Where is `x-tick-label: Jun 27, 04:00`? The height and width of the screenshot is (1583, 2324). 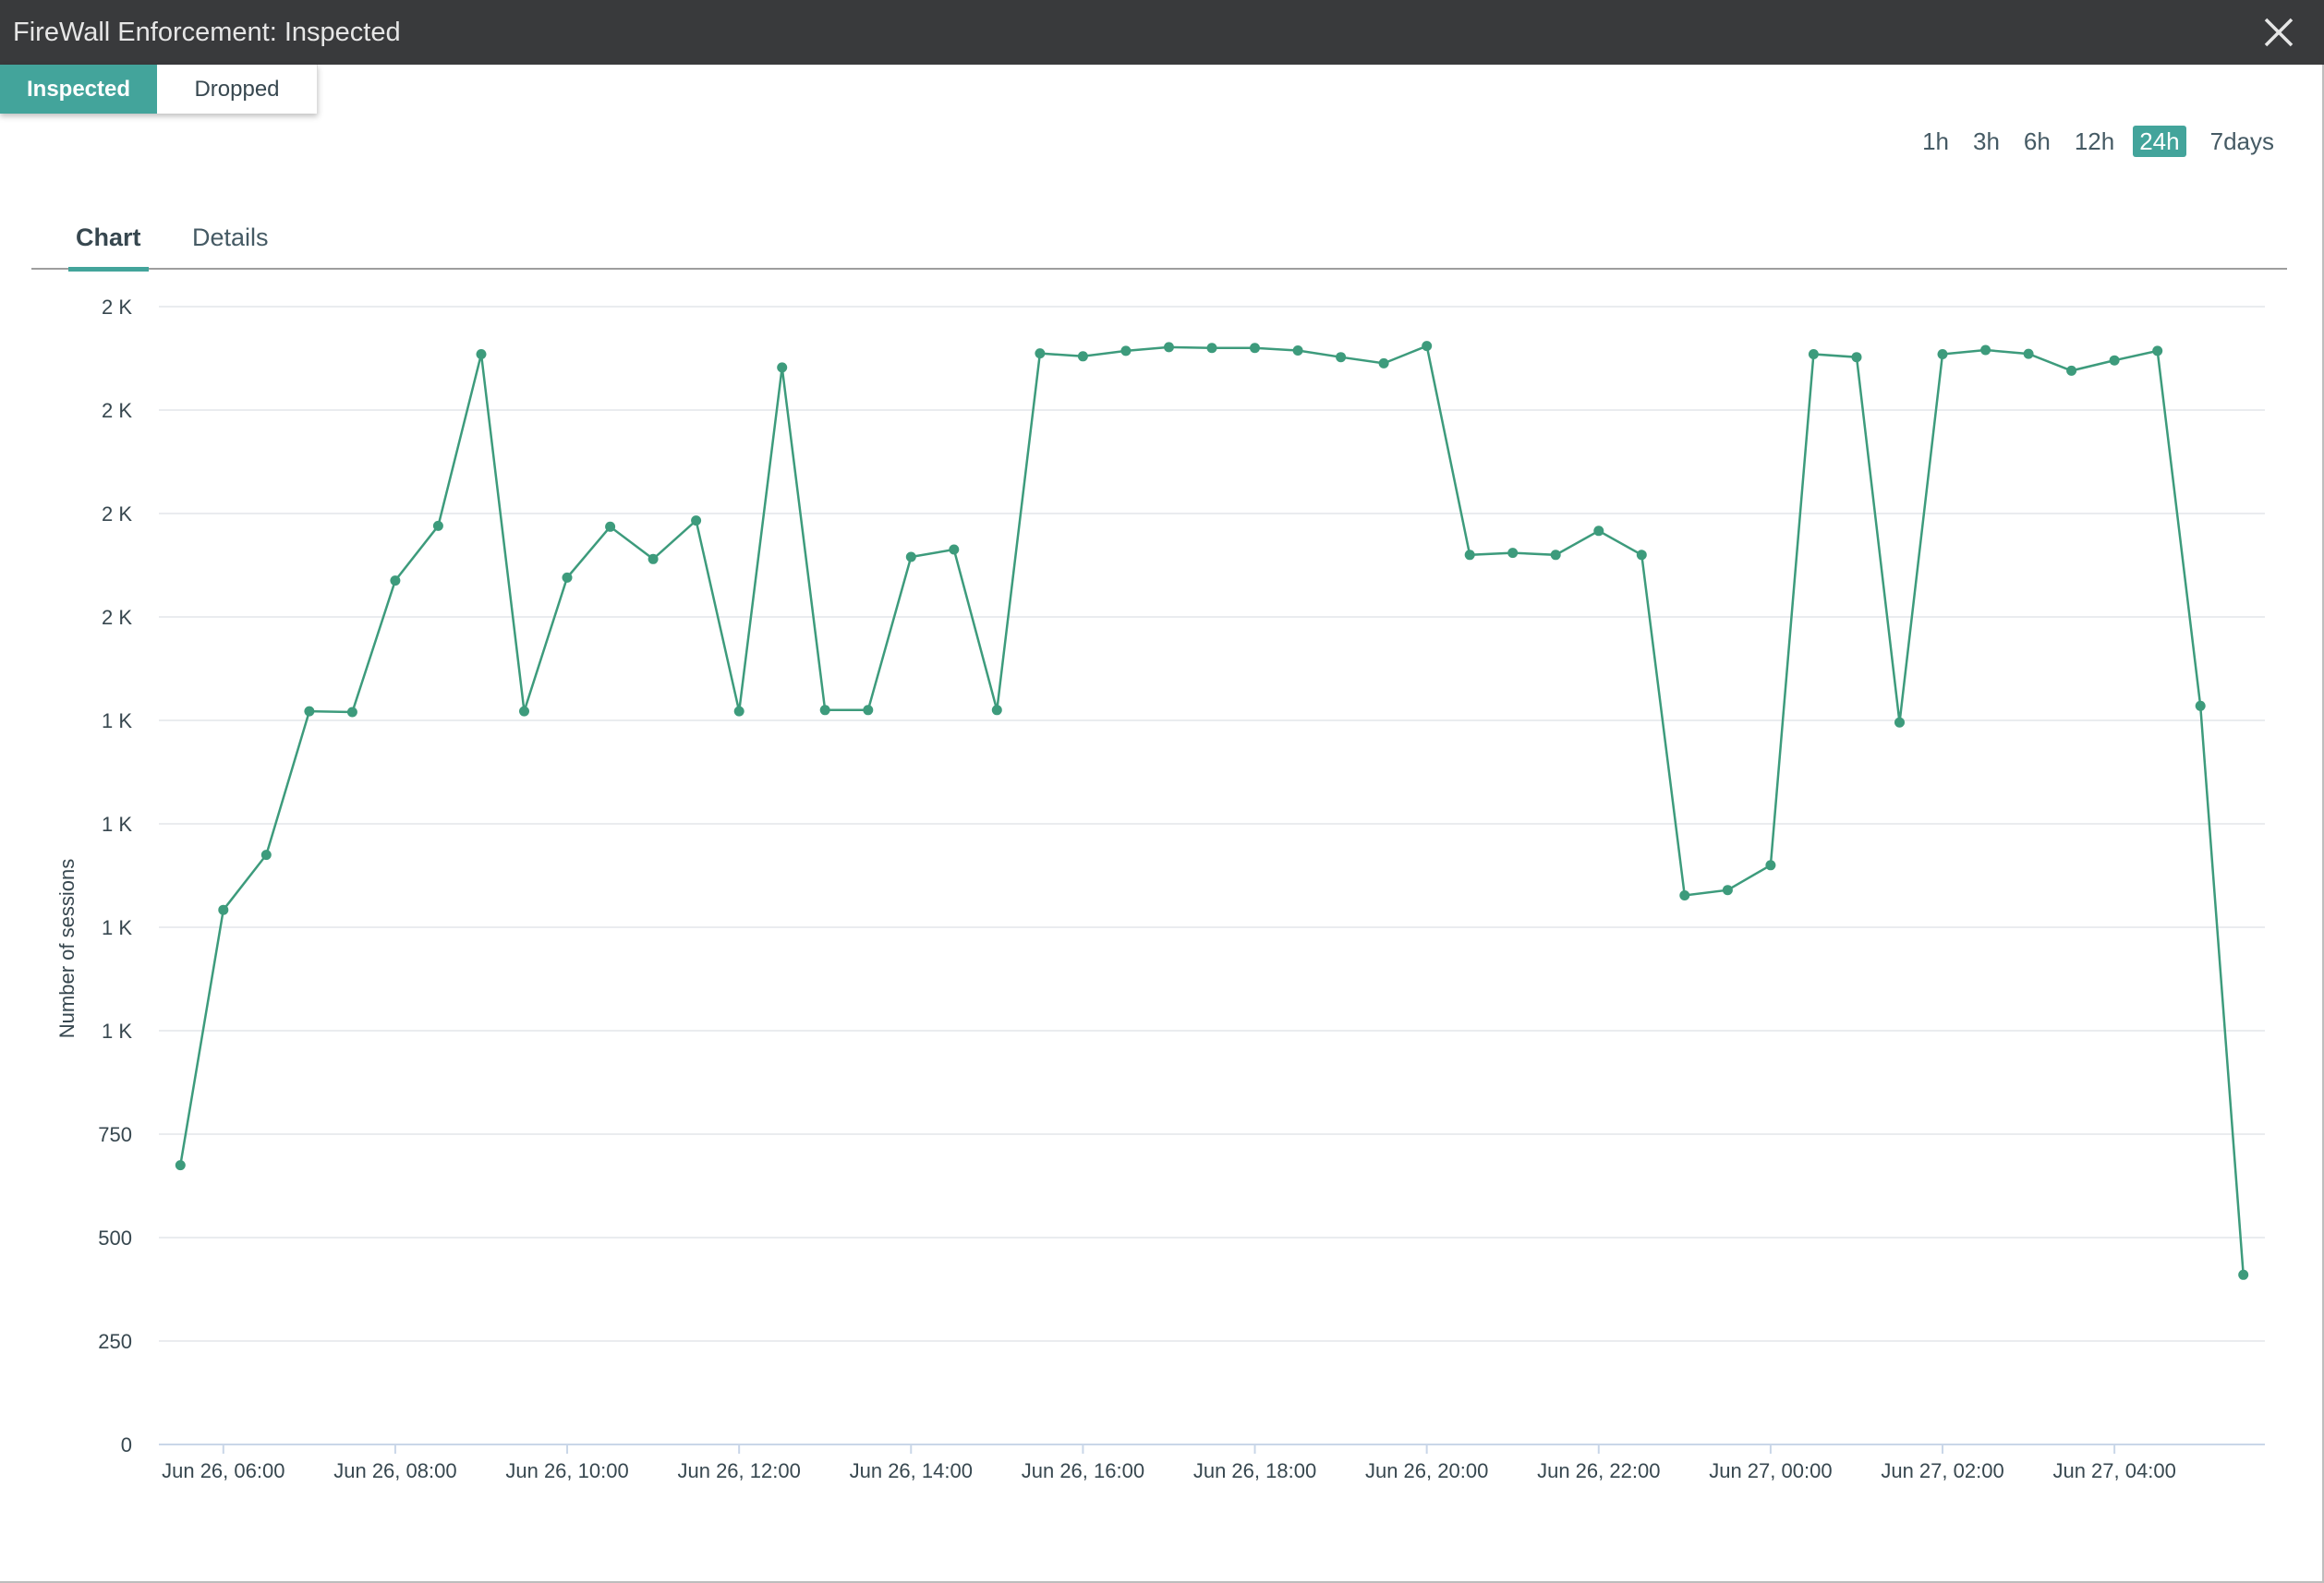 x-tick-label: Jun 27, 04:00 is located at coordinates (2113, 1470).